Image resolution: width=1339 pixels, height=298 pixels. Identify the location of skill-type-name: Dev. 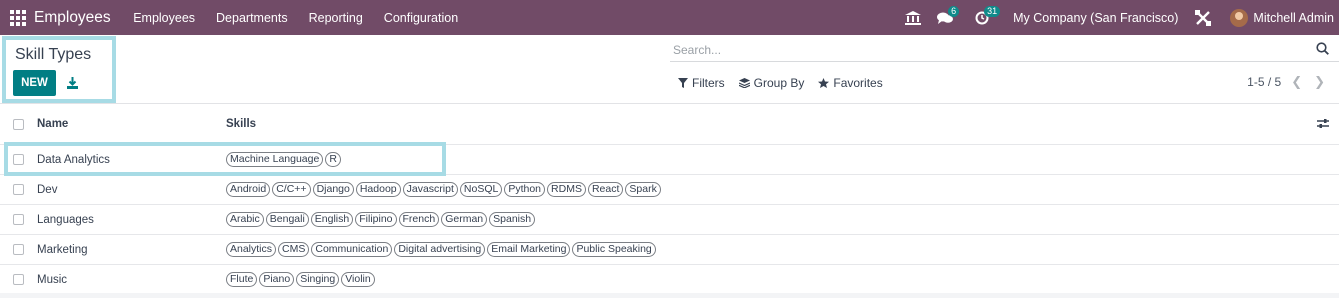
(47, 189).